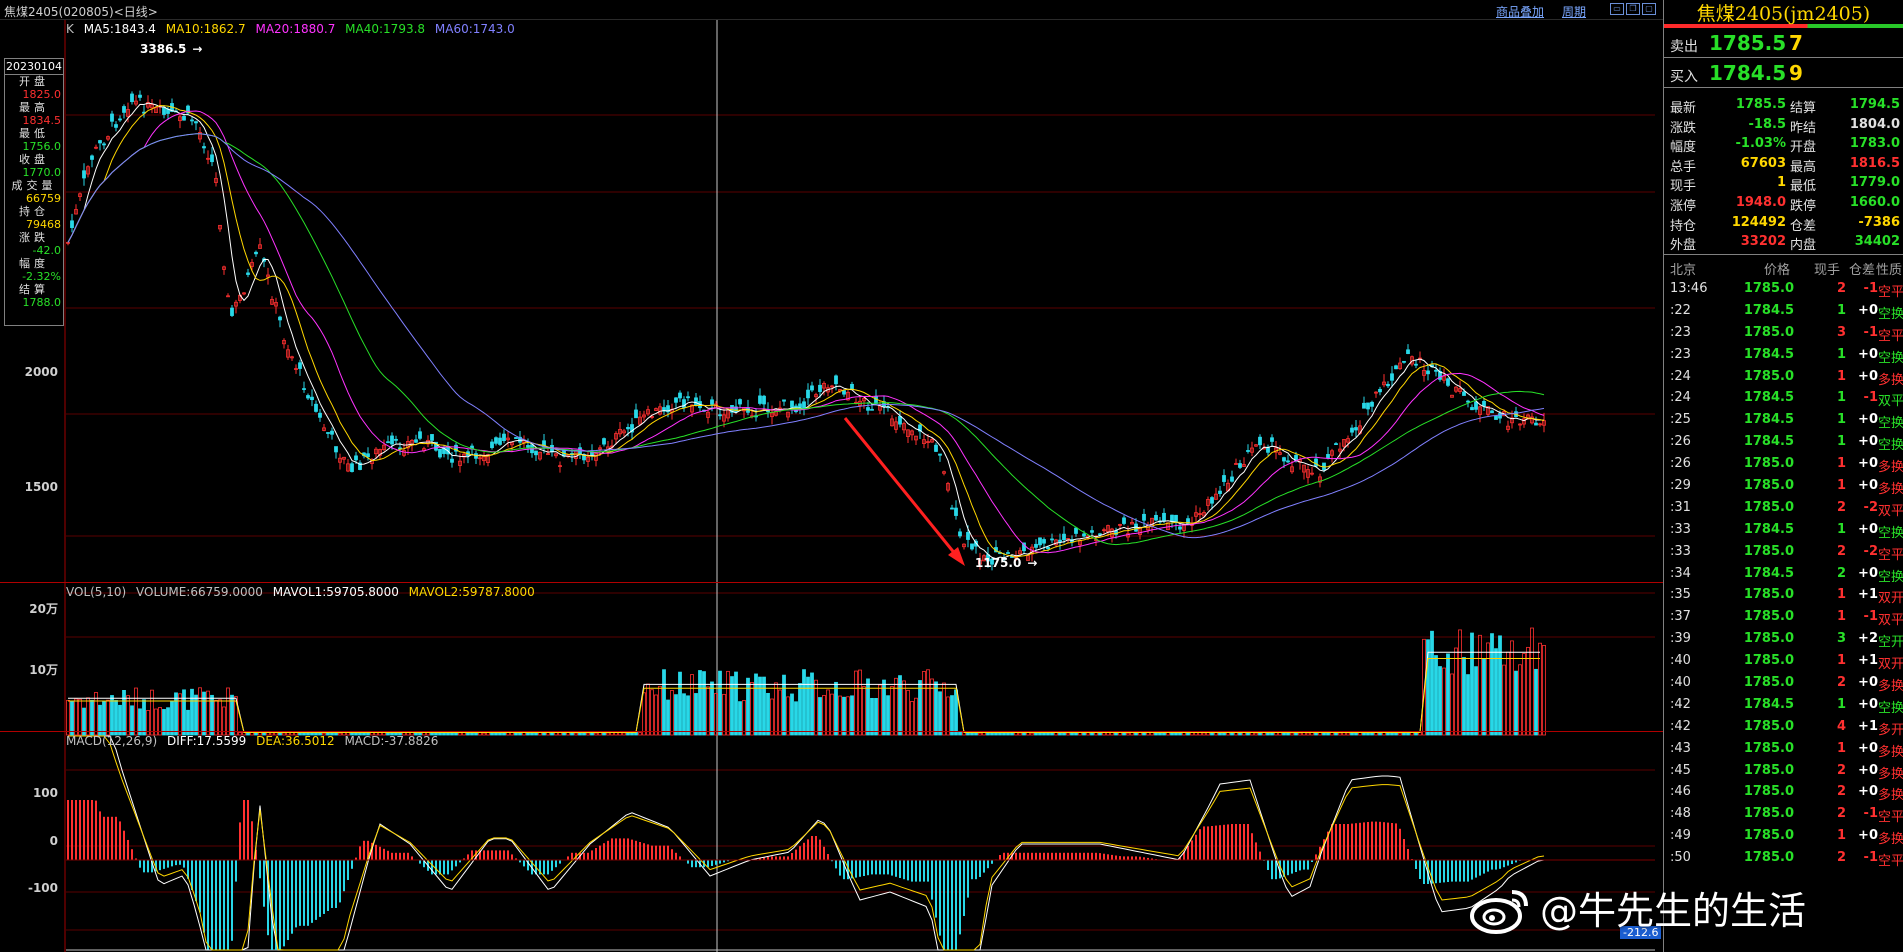 This screenshot has height=952, width=1903. What do you see at coordinates (1841, 573) in the screenshot?
I see `tick-volume: 2` at bounding box center [1841, 573].